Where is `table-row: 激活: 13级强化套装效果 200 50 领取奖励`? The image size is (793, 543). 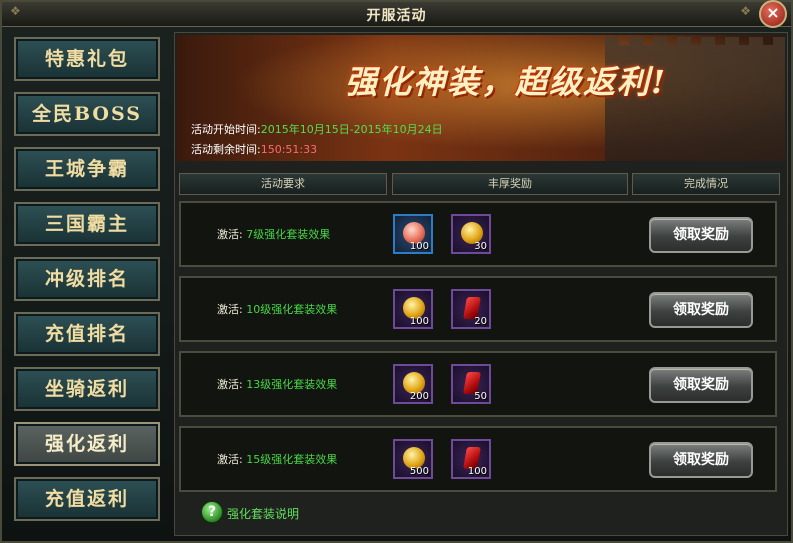
table-row: 激活: 13级强化套装效果 200 50 领取奖励 is located at coordinates (478, 384).